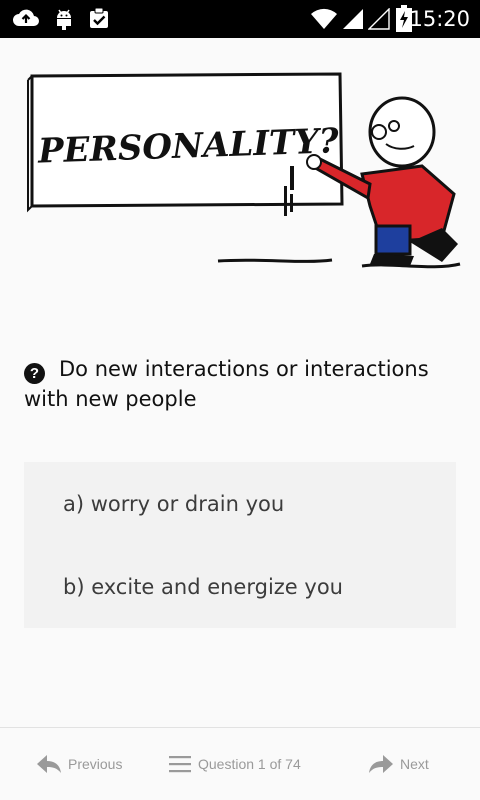 The image size is (480, 800). I want to click on reply-arrow-left-icon, so click(49, 764).